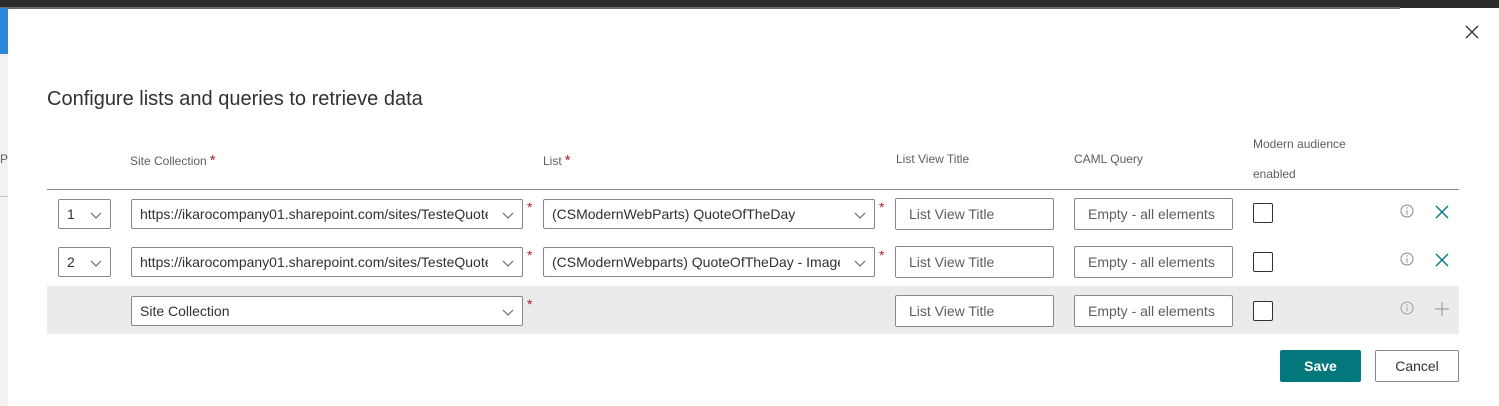 The image size is (1499, 406). What do you see at coordinates (974, 262) in the screenshot?
I see `row-2-list-view-title-input: List View Title` at bounding box center [974, 262].